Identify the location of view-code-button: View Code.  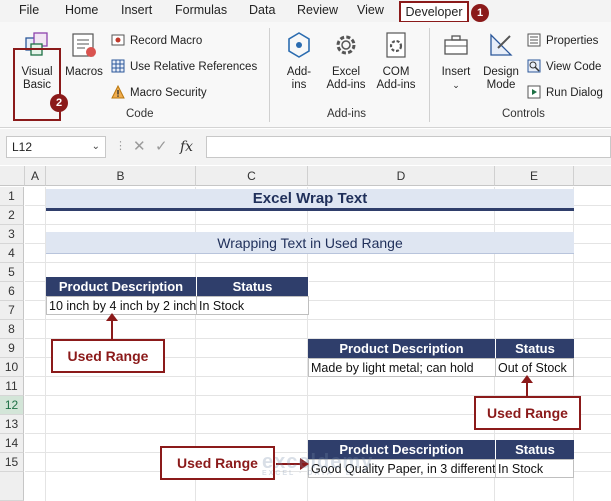
(564, 67).